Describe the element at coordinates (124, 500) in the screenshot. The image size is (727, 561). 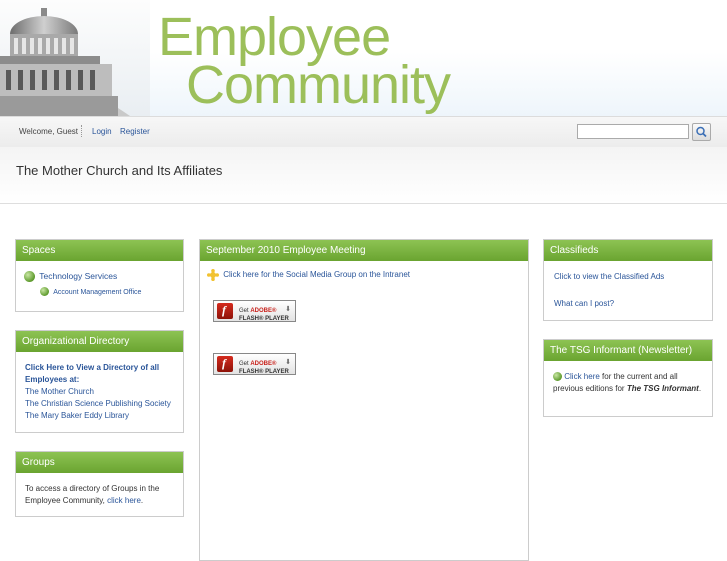
I see `groups-click-here-link: click here` at that location.